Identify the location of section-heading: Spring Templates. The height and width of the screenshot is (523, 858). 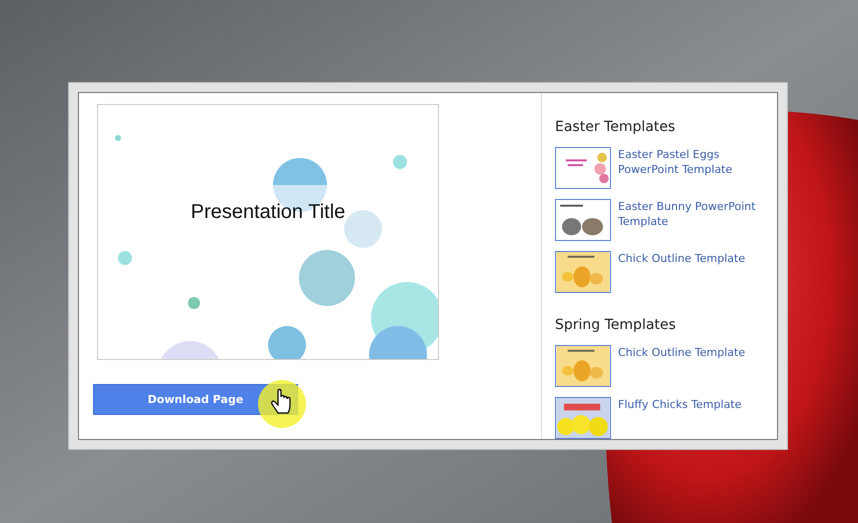
(616, 325).